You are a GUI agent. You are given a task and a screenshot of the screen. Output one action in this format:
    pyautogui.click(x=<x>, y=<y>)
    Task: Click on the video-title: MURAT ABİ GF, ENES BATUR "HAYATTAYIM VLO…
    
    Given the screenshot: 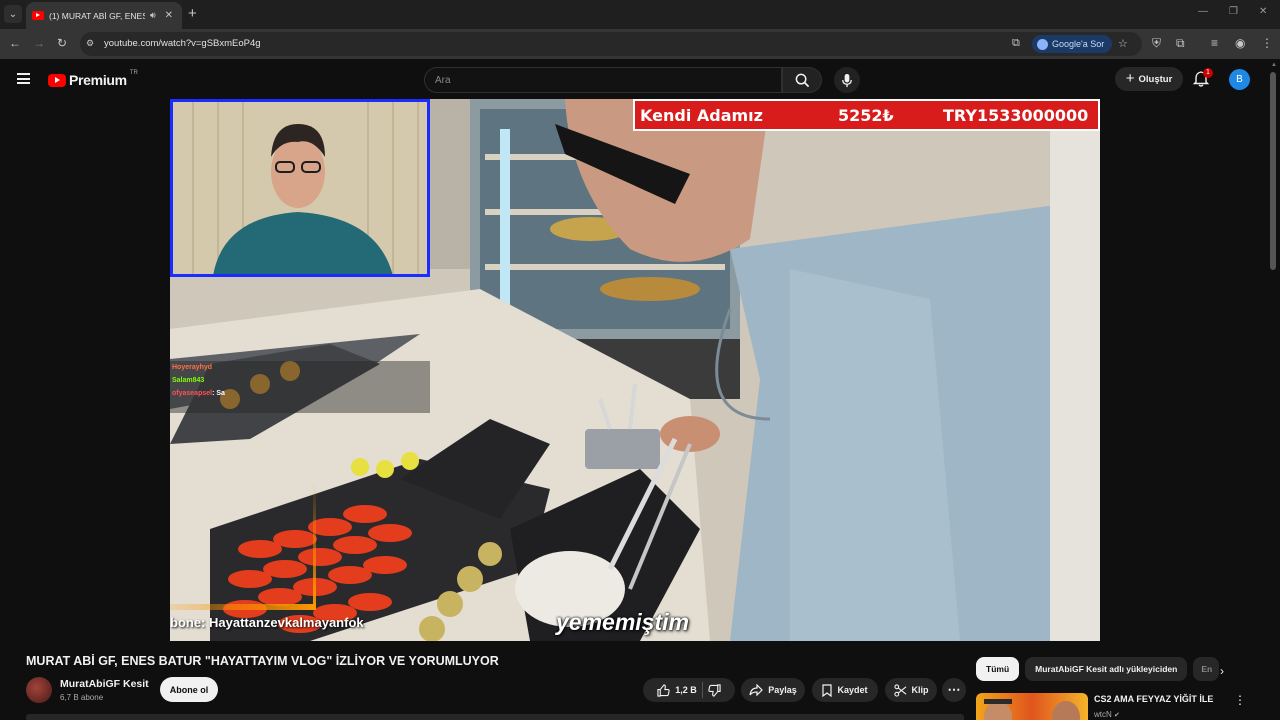 What is the action you would take?
    pyautogui.click(x=262, y=661)
    